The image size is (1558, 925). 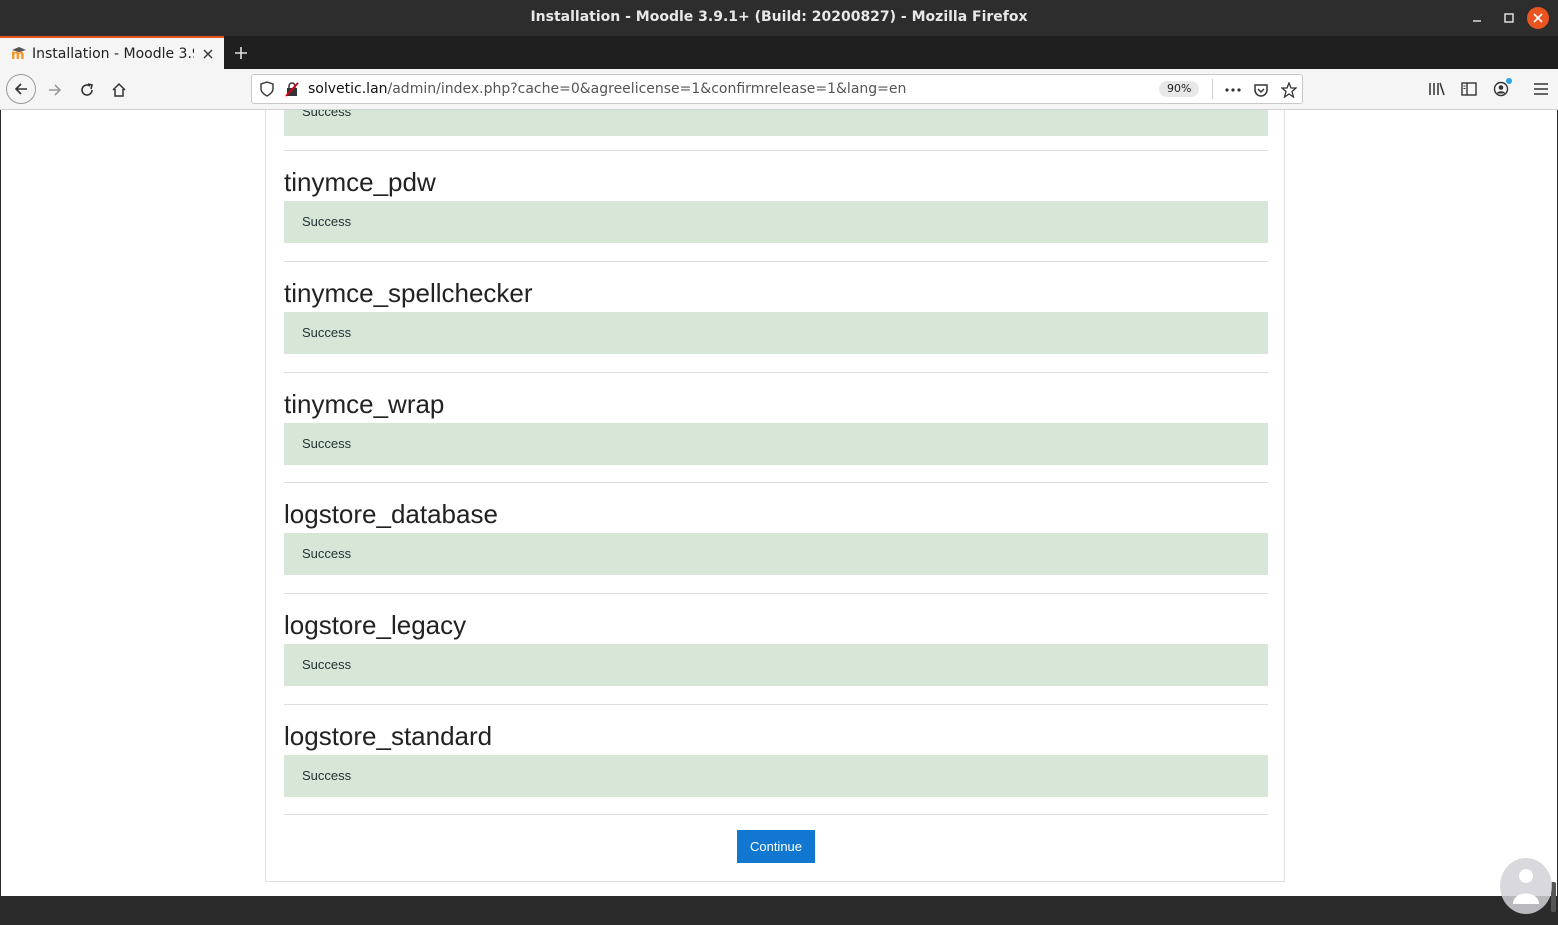 I want to click on plus-icon, so click(x=241, y=53).